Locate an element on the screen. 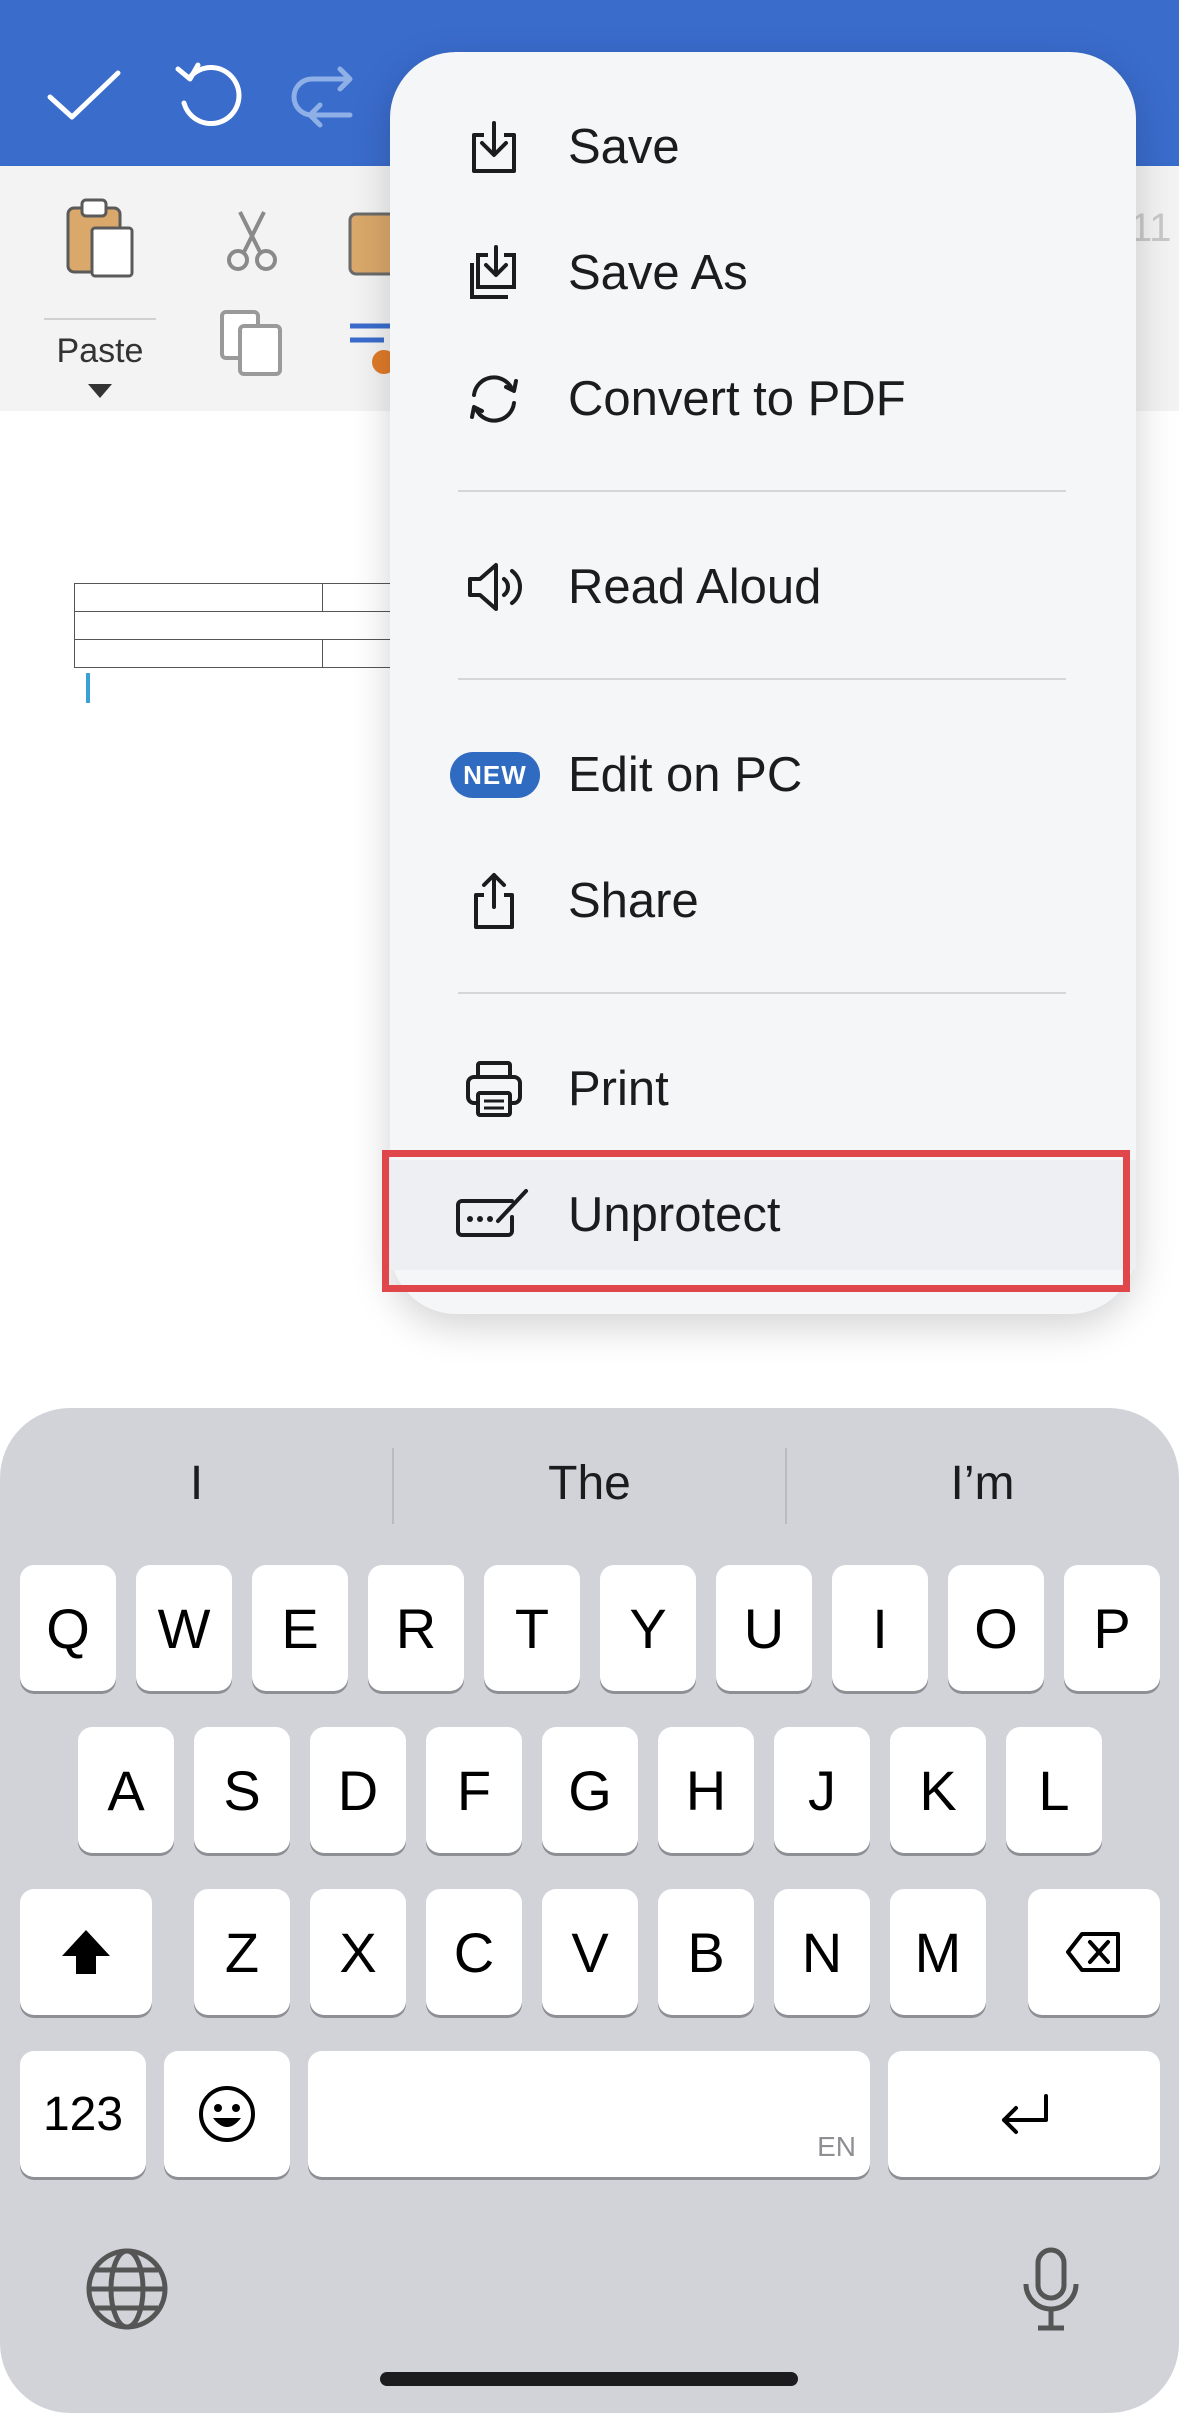  key-o: O is located at coordinates (996, 1628).